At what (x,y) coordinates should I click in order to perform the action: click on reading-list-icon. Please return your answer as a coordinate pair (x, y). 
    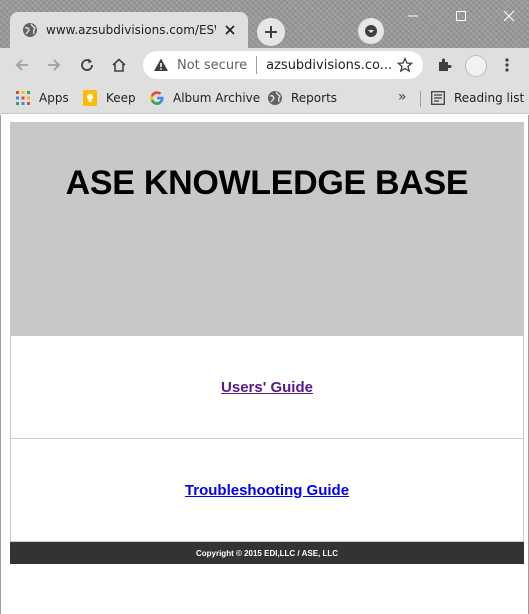
    Looking at the image, I should click on (438, 98).